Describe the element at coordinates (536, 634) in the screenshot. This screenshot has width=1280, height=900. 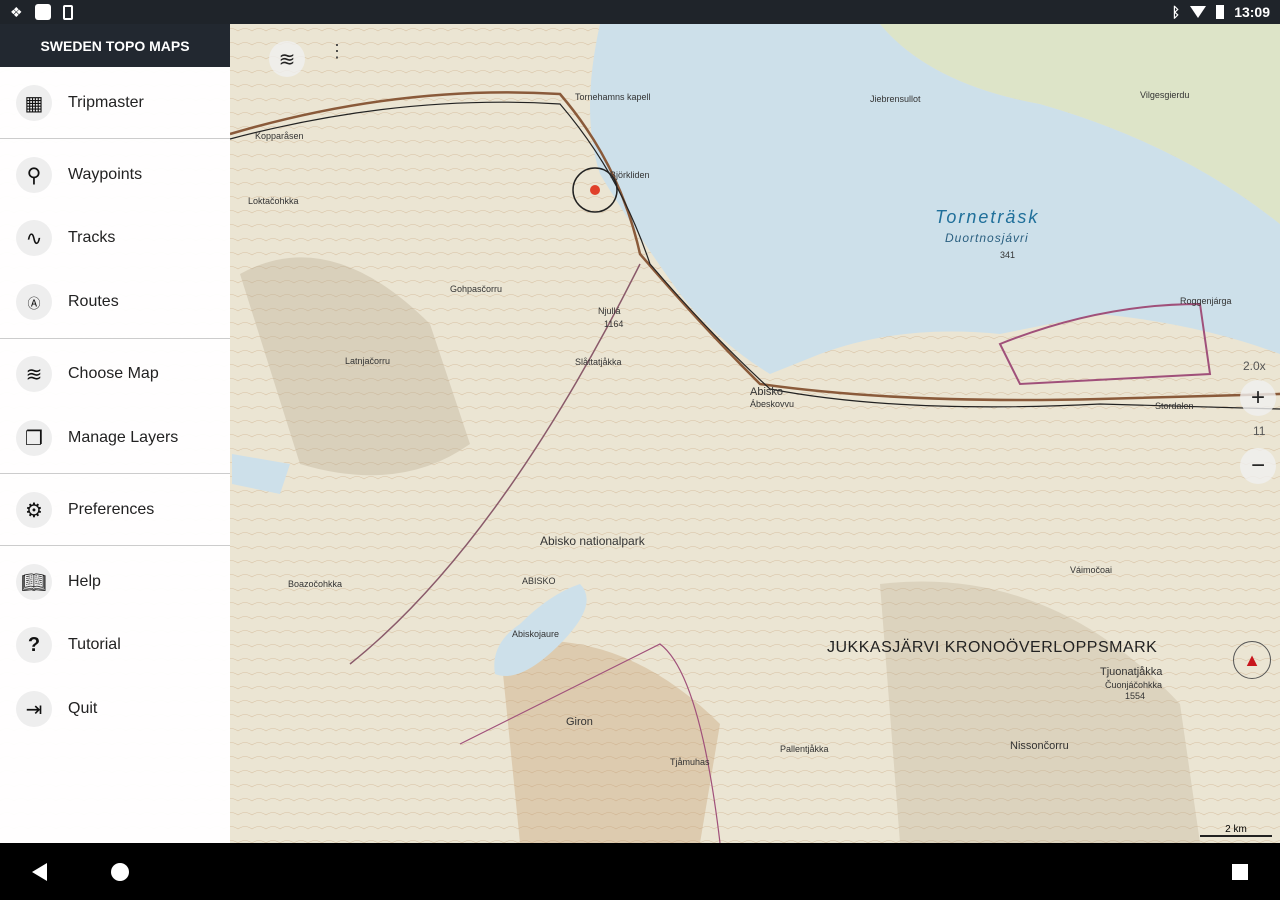
I see `map-label: Abiskojaure` at that location.